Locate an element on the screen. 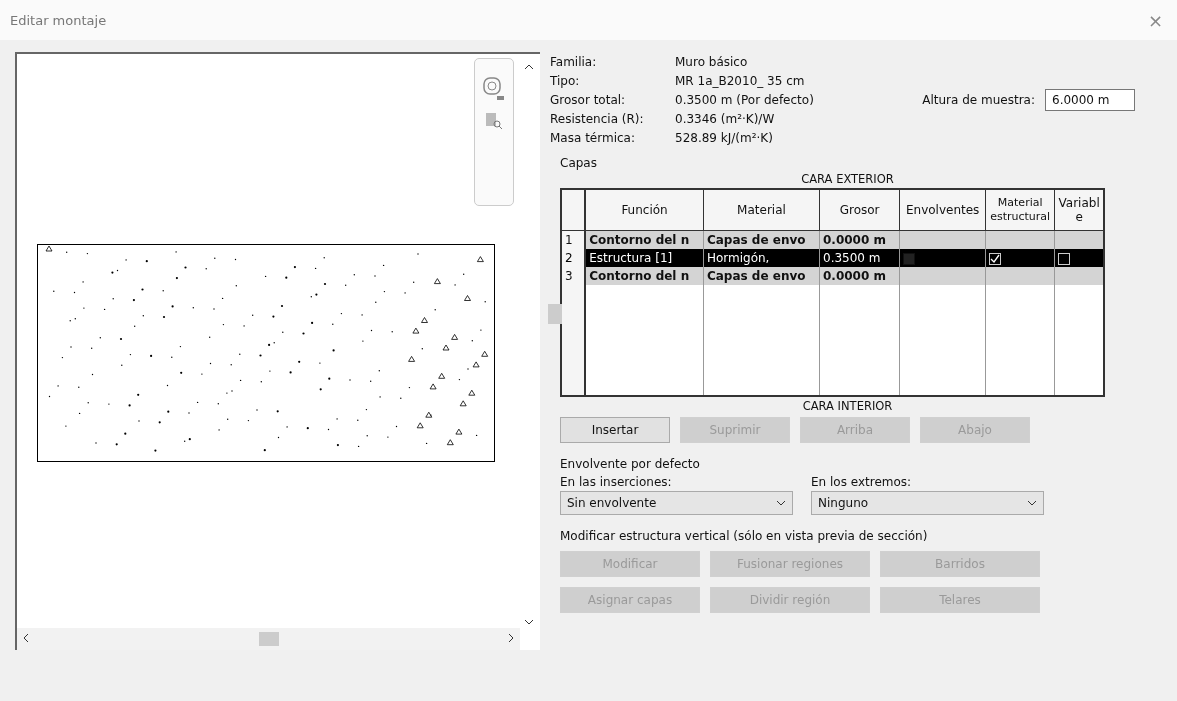  window-title: Editar montaje is located at coordinates (58, 20).